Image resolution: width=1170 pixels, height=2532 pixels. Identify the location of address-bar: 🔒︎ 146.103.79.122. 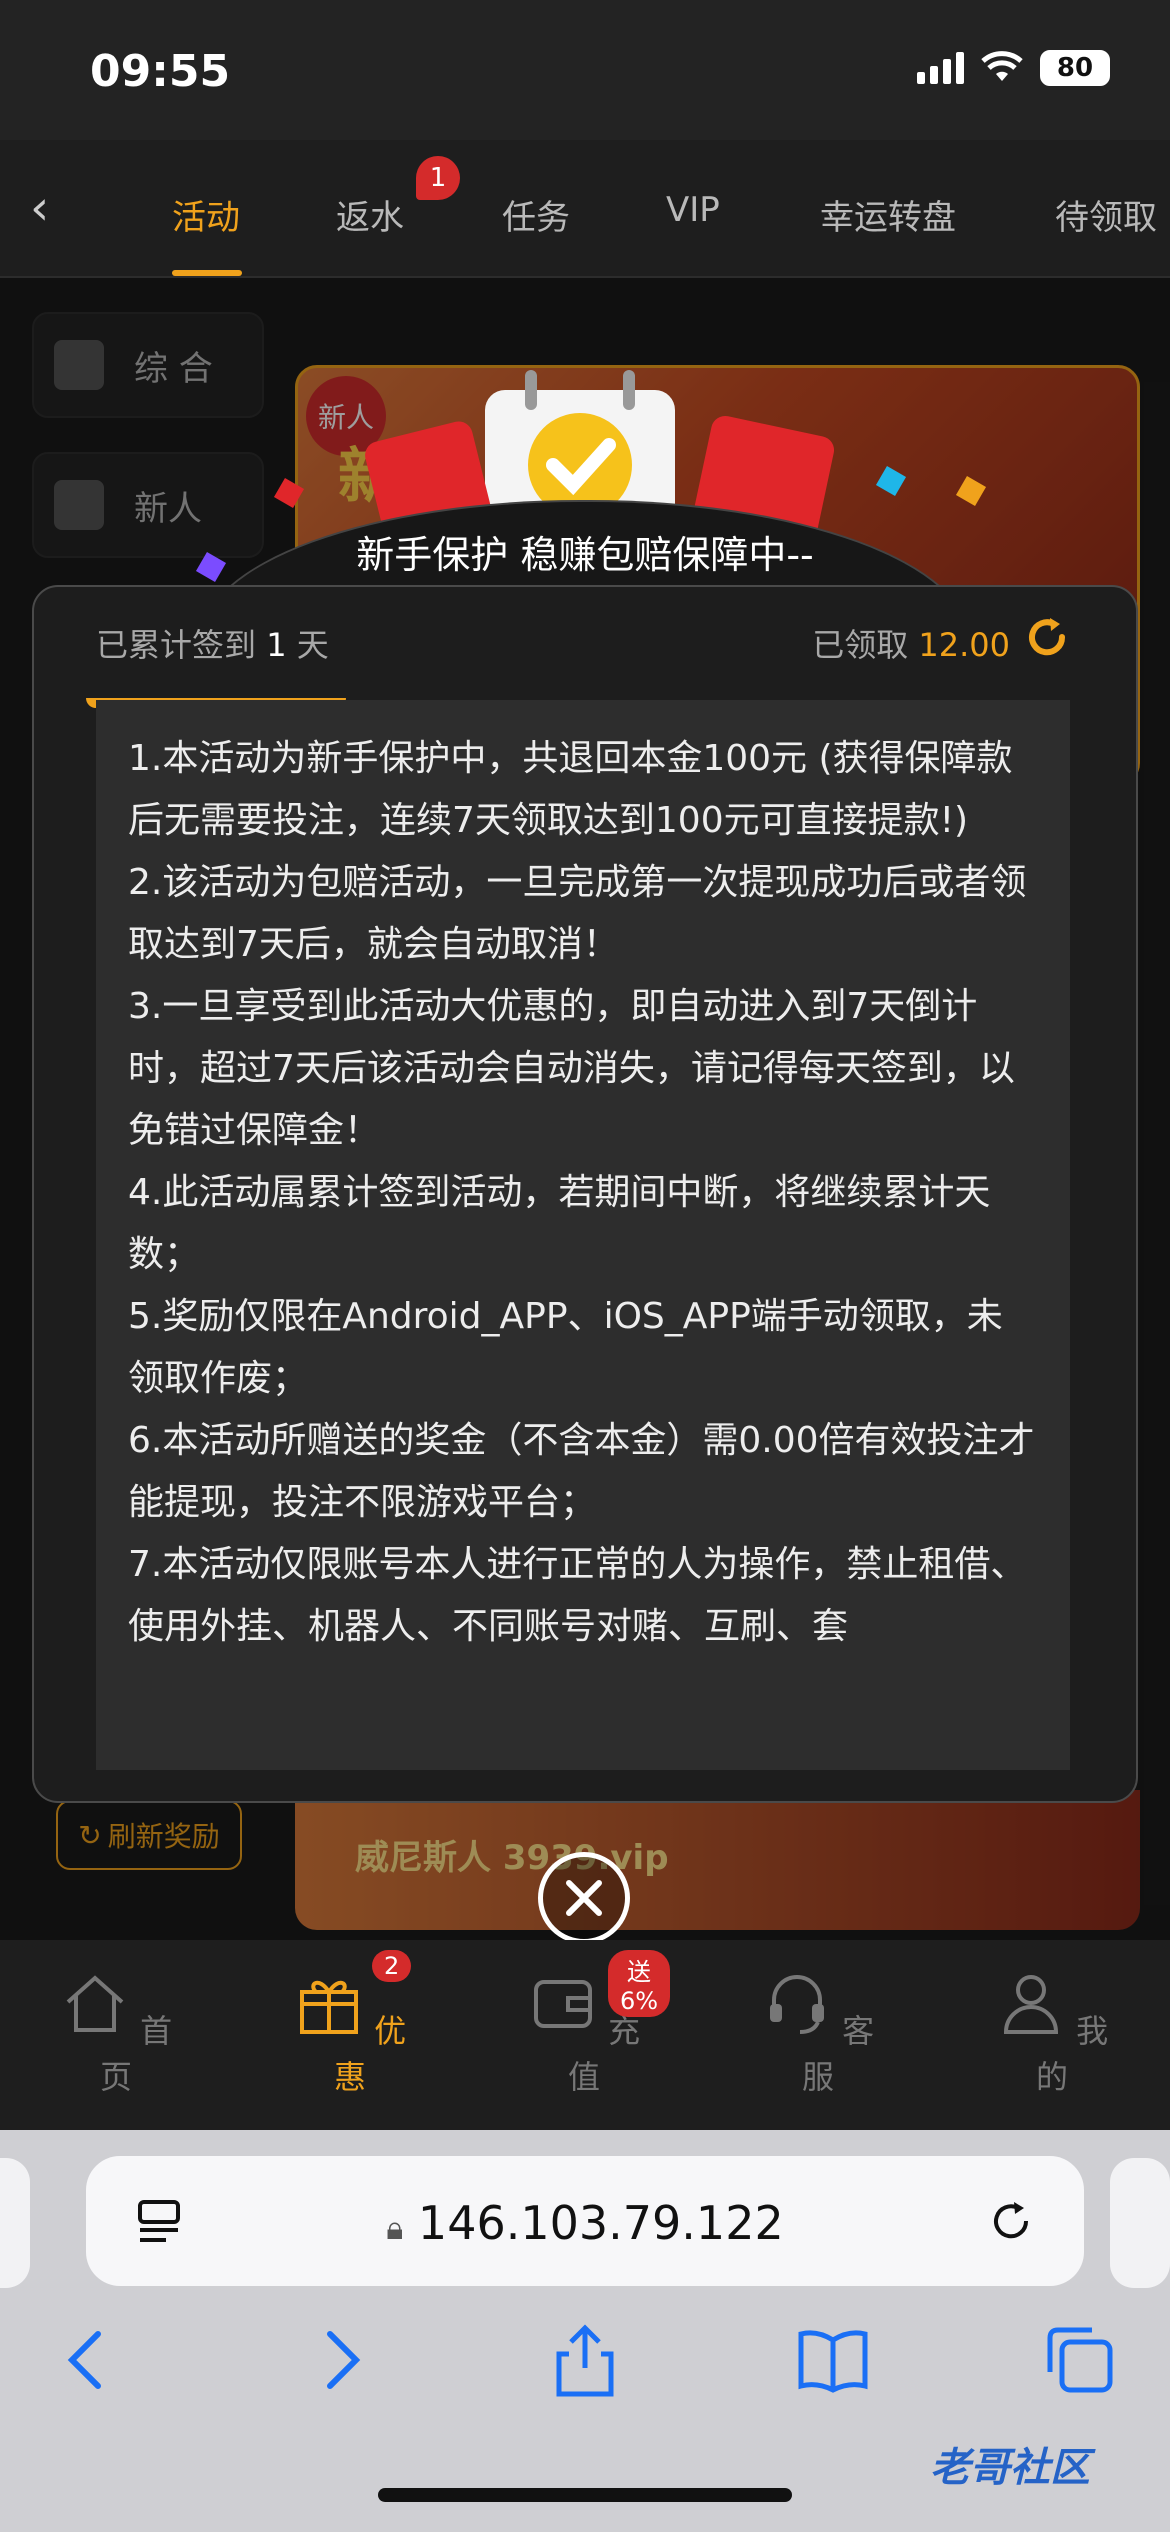
(585, 2221).